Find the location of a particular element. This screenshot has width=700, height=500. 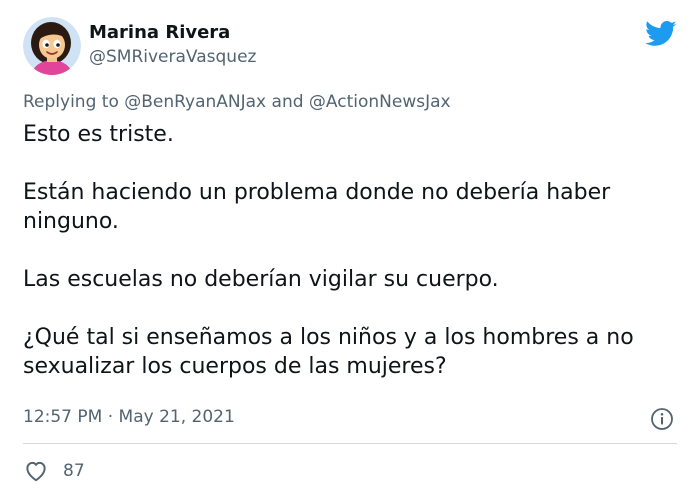

mention-link: @BenRyanANJax is located at coordinates (195, 102).